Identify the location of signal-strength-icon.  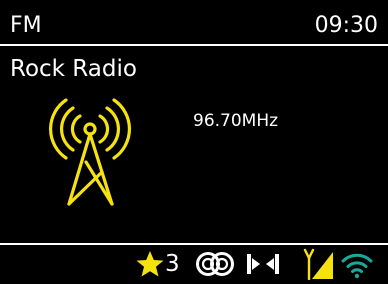
(318, 264).